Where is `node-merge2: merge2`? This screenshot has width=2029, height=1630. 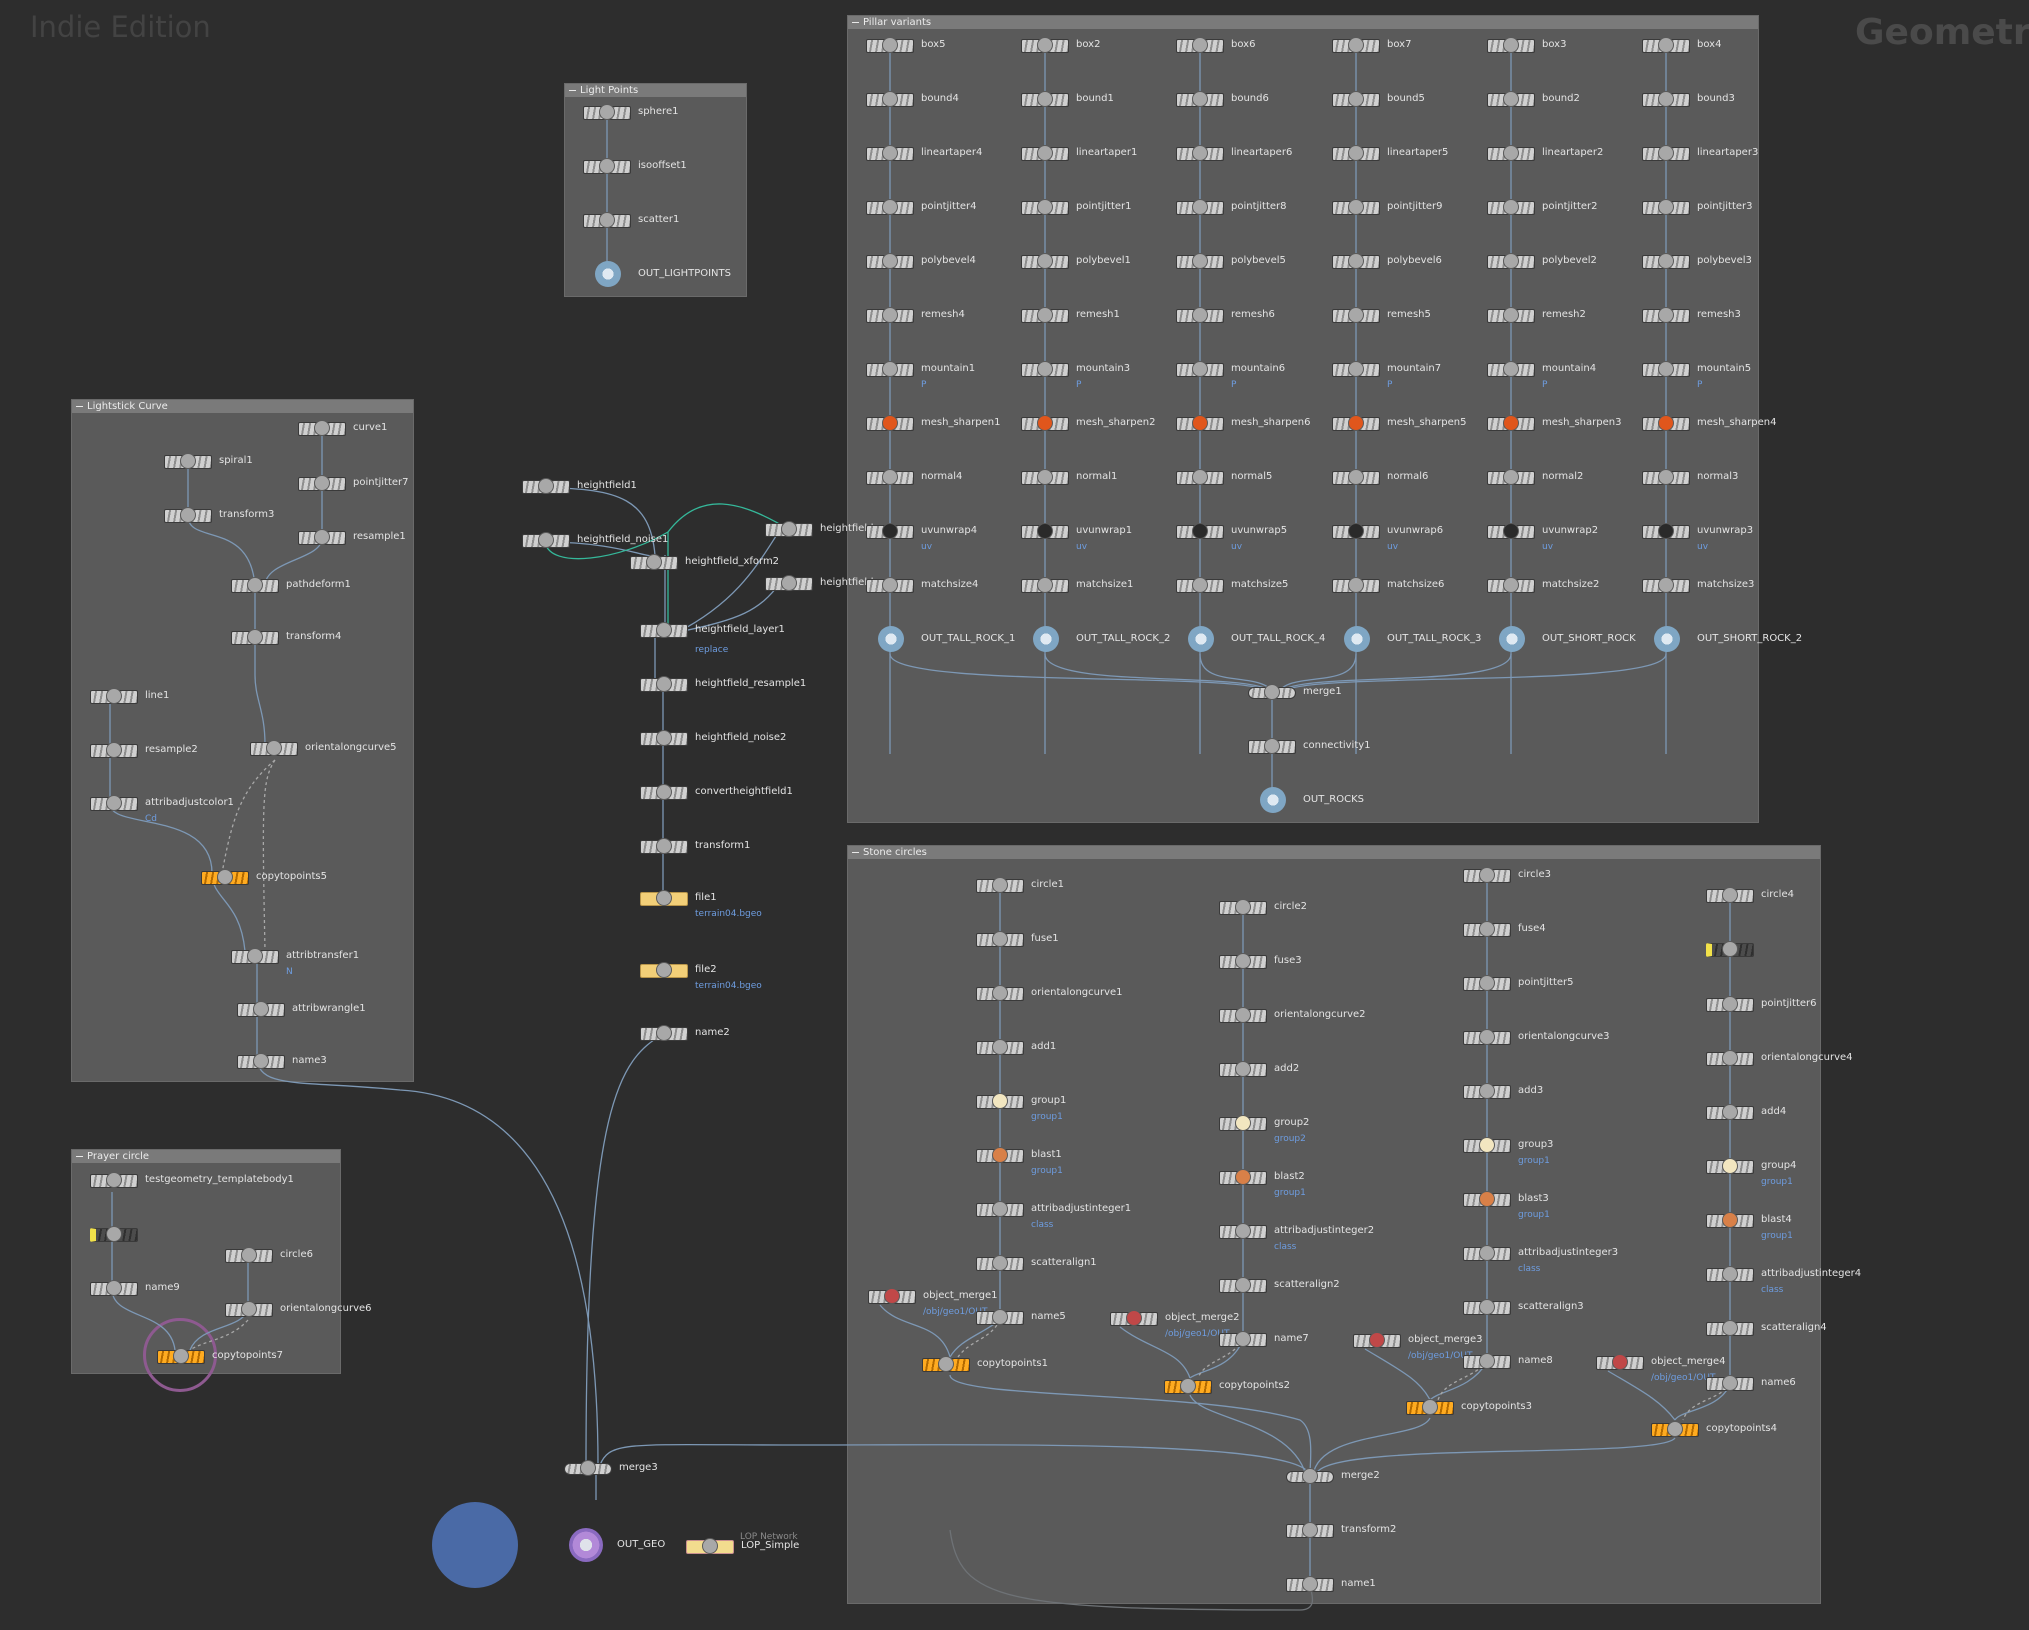 node-merge2: merge2 is located at coordinates (1333, 1477).